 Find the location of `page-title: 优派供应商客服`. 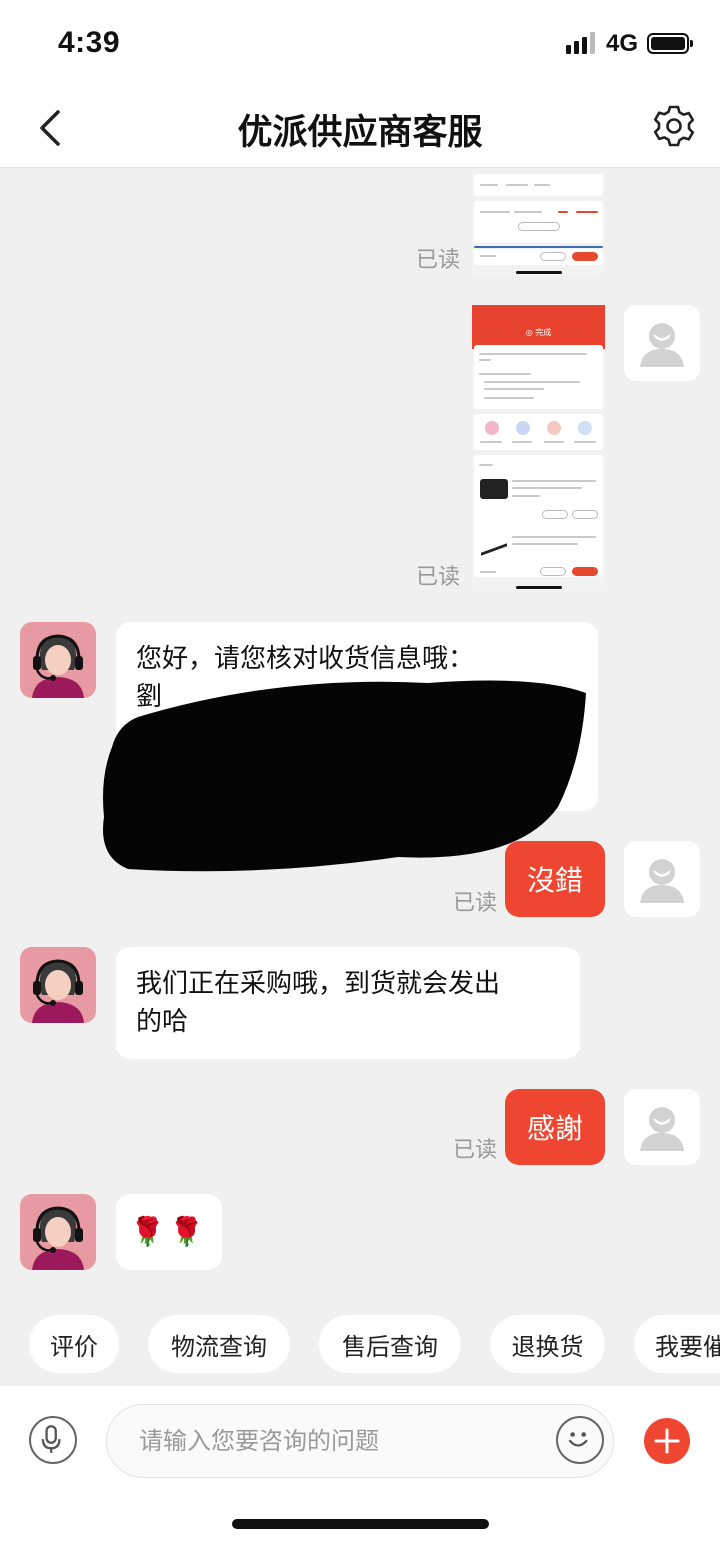

page-title: 优派供应商客服 is located at coordinates (360, 133).